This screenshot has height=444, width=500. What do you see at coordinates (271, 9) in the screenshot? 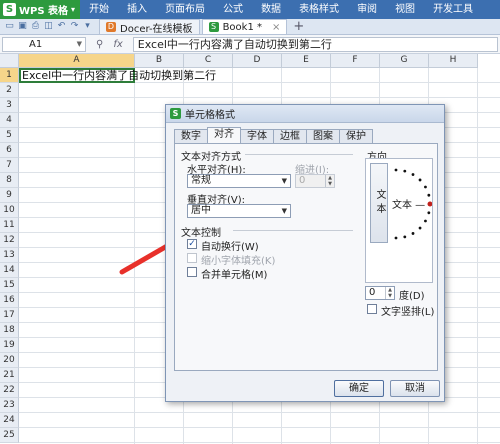
I see `menu-data: 数据` at bounding box center [271, 9].